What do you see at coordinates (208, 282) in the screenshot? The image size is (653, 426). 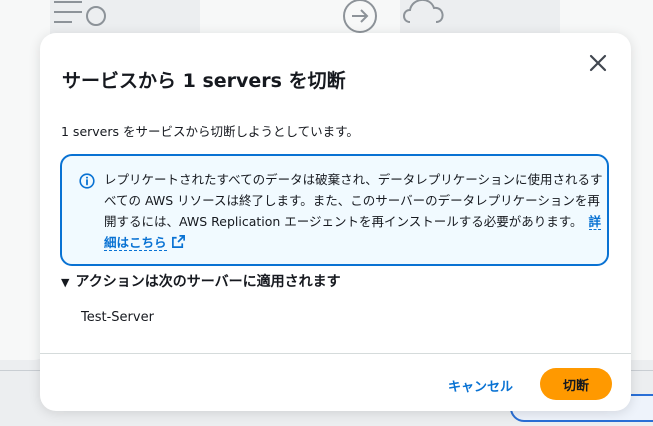 I see `expander-label: アクションは次のサーバーに適用されます` at bounding box center [208, 282].